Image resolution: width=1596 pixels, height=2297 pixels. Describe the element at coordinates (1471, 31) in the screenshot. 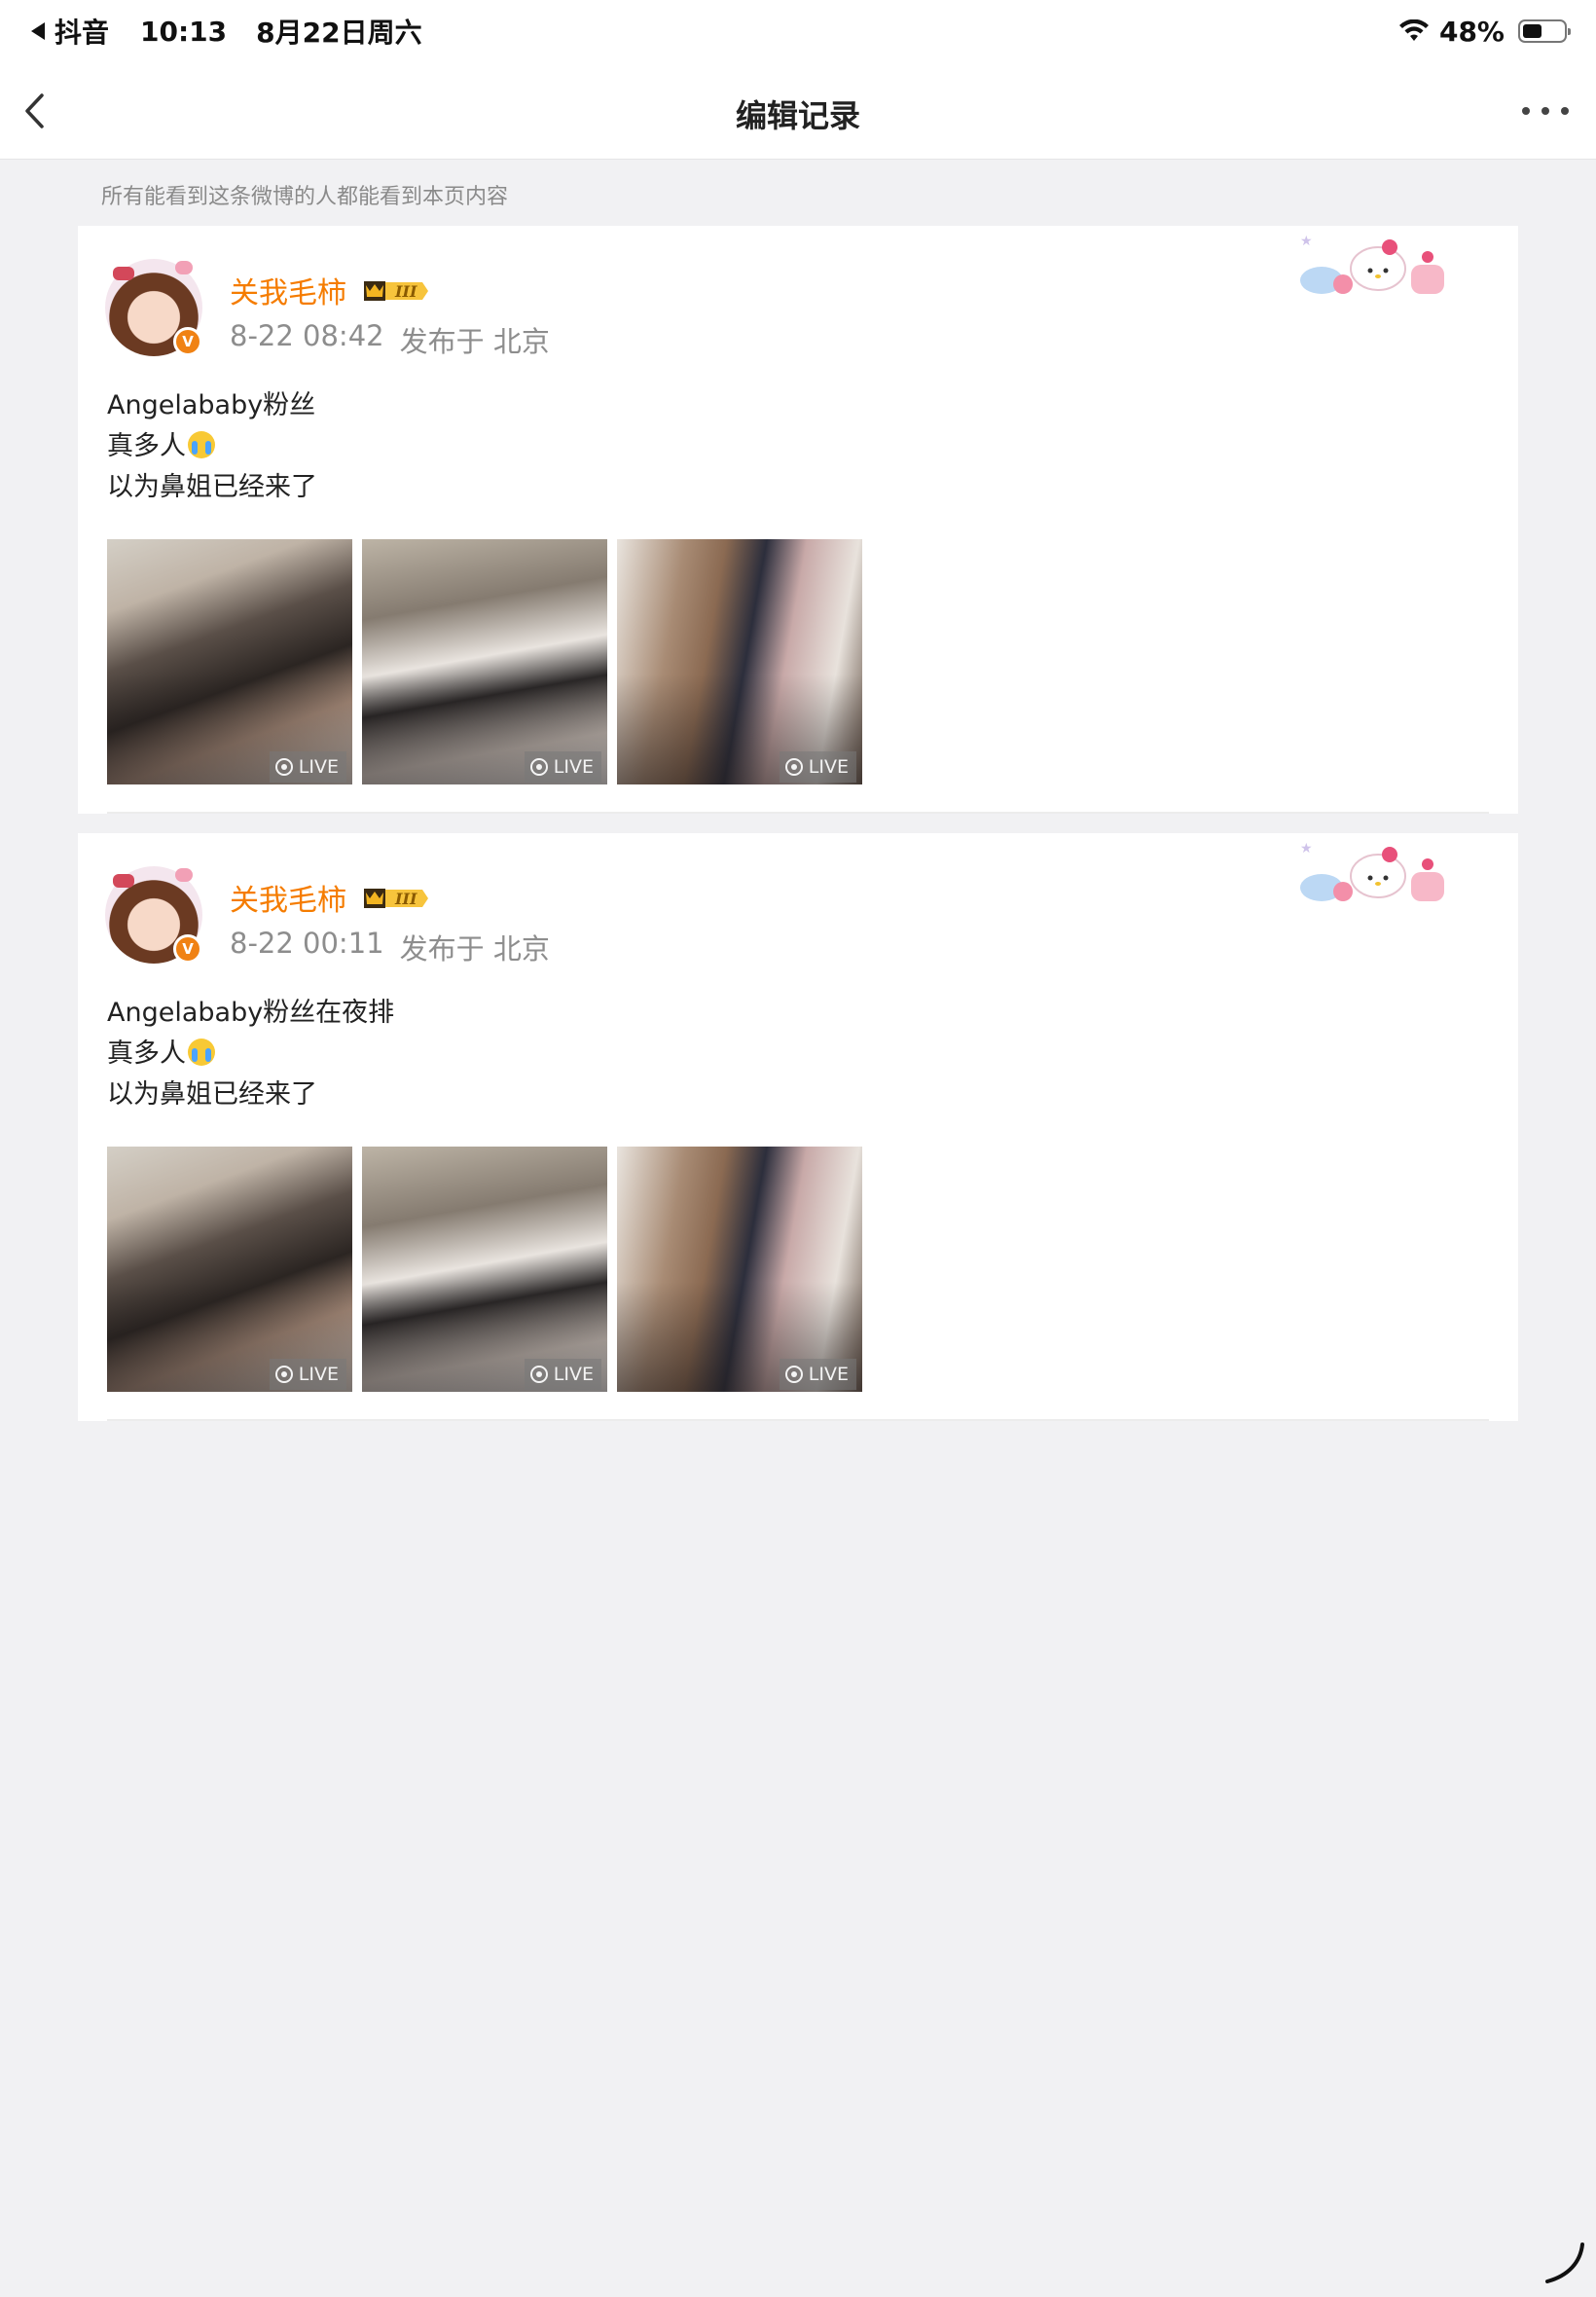

I see `battery-percent: 48%` at that location.